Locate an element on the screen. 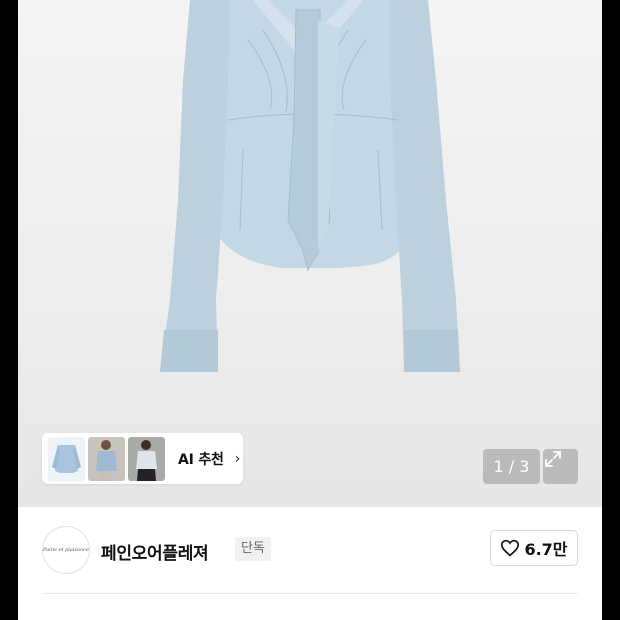 Image resolution: width=620 pixels, height=620 pixels. exclusive-badge: 단독 is located at coordinates (253, 549).